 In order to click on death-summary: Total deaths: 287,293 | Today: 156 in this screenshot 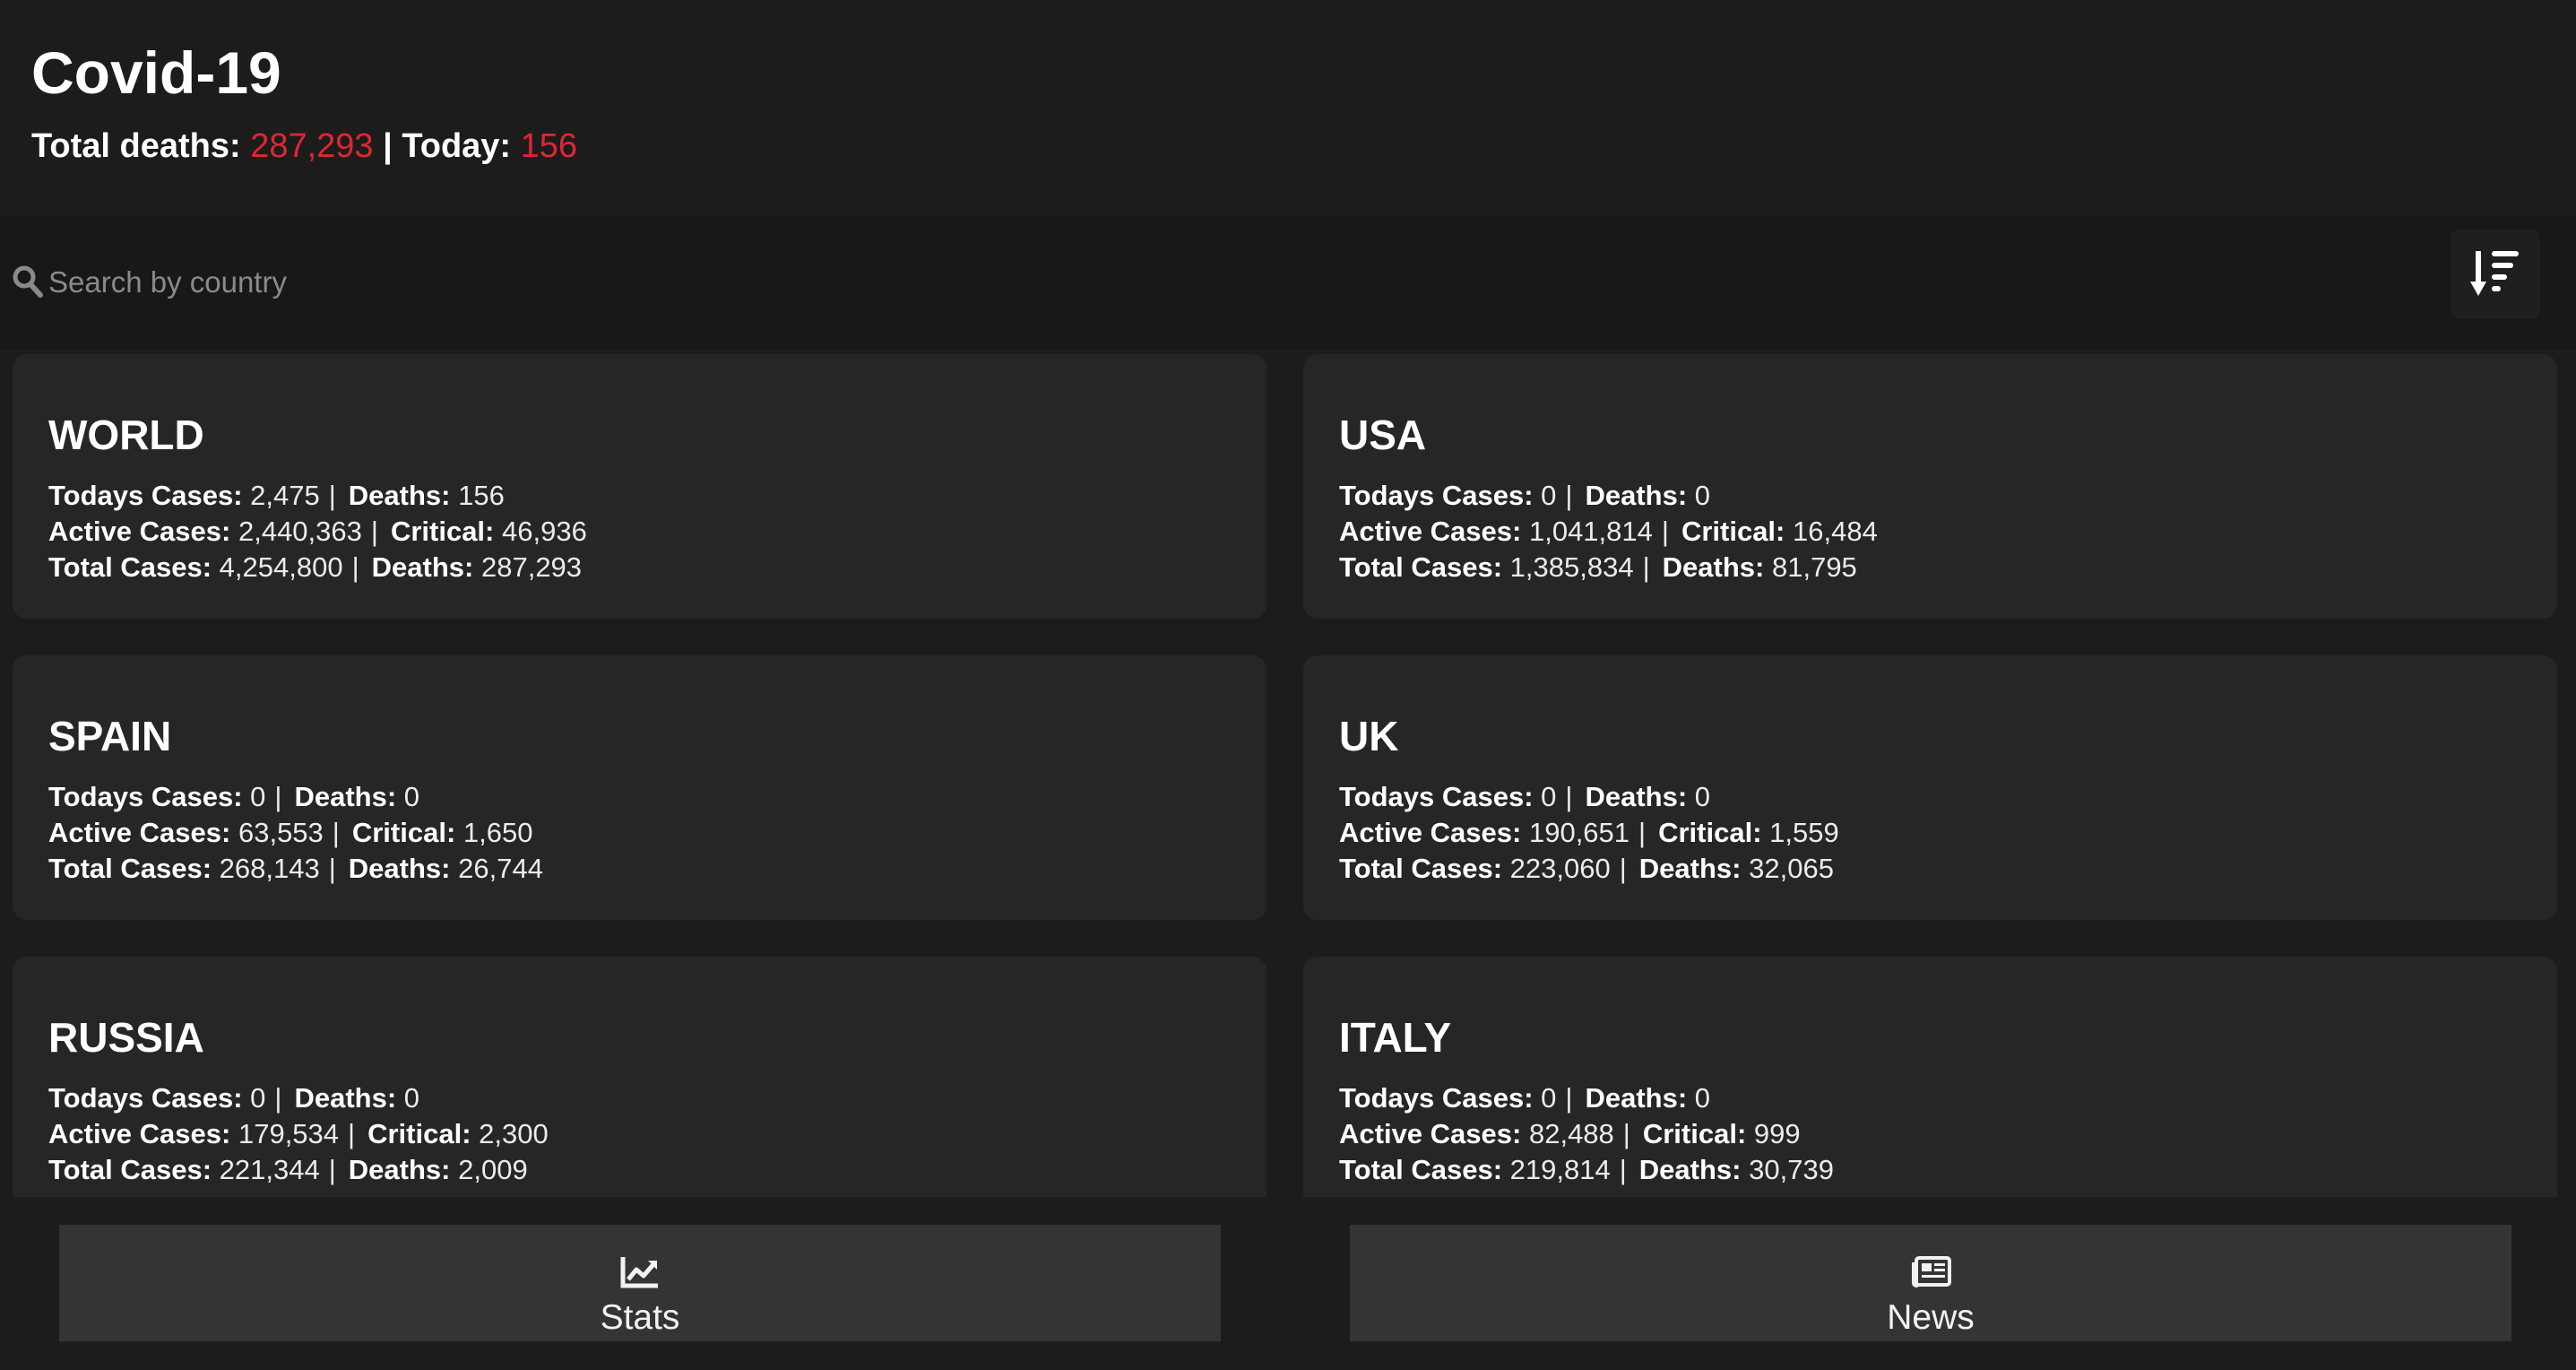, I will do `click(304, 146)`.